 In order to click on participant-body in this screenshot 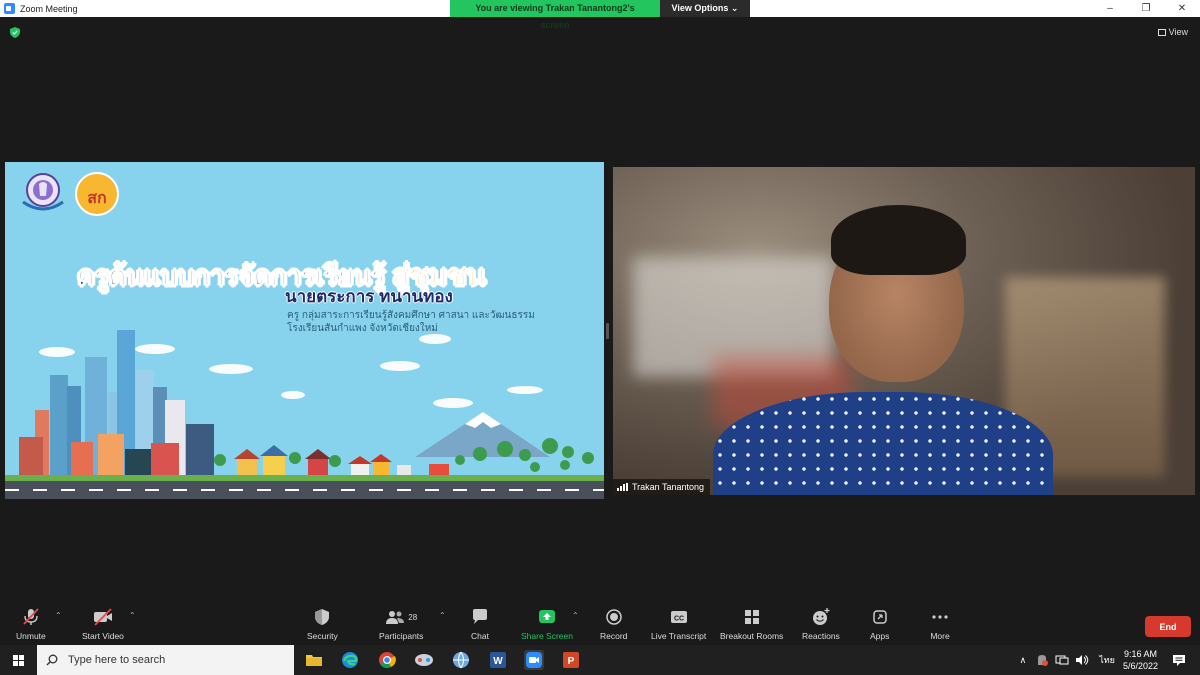, I will do `click(883, 443)`.